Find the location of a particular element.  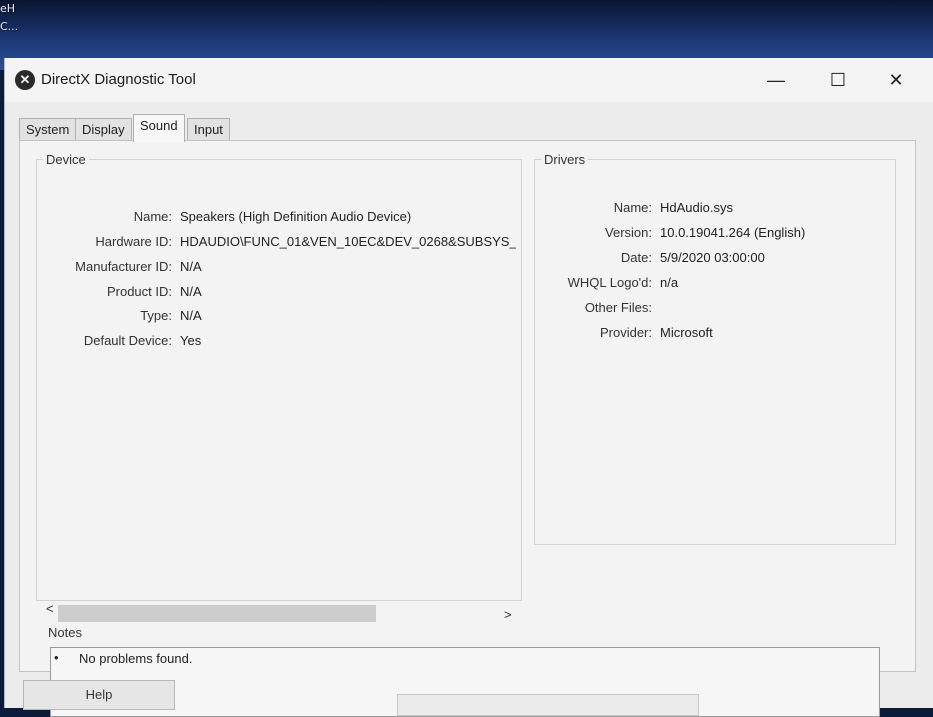

product-id-value: N/A is located at coordinates (191, 291).